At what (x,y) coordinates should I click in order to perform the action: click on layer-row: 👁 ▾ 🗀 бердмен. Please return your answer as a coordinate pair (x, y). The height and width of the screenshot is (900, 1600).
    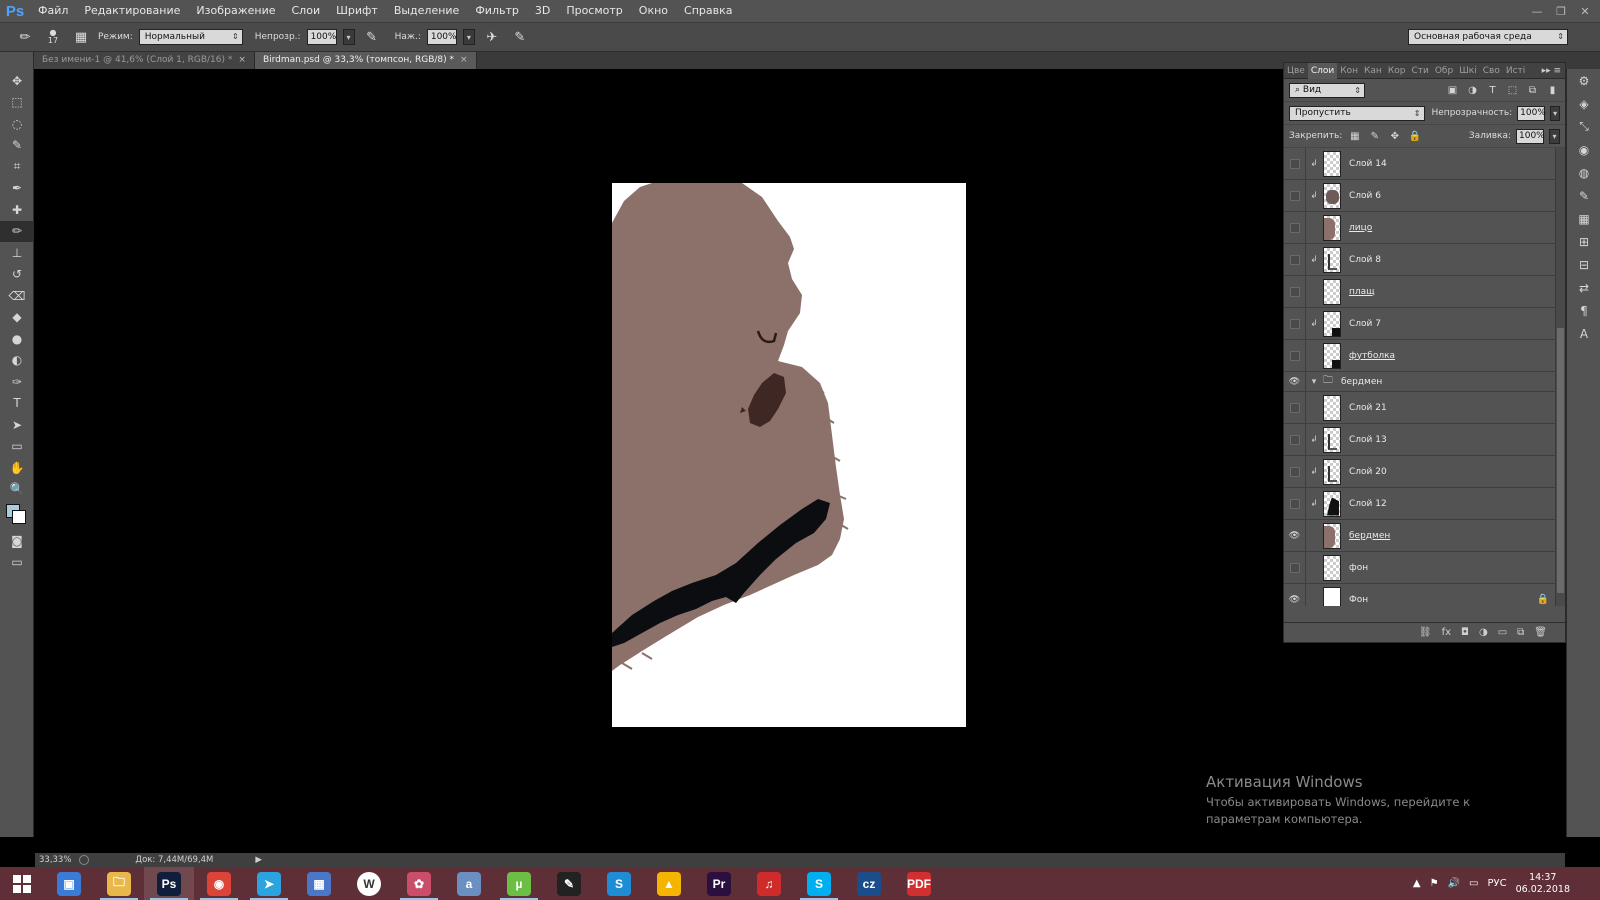
    Looking at the image, I should click on (1424, 381).